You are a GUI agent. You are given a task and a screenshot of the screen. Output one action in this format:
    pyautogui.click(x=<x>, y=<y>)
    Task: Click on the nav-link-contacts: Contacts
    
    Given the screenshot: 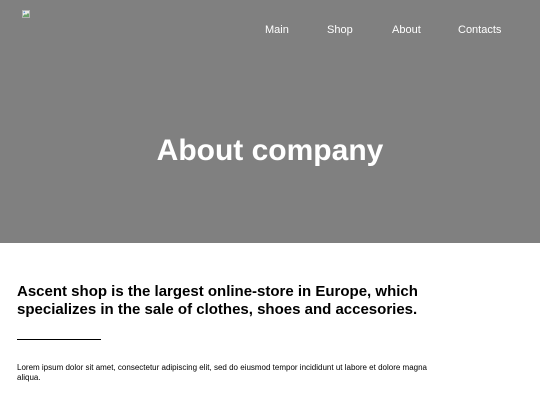 What is the action you would take?
    pyautogui.click(x=479, y=30)
    